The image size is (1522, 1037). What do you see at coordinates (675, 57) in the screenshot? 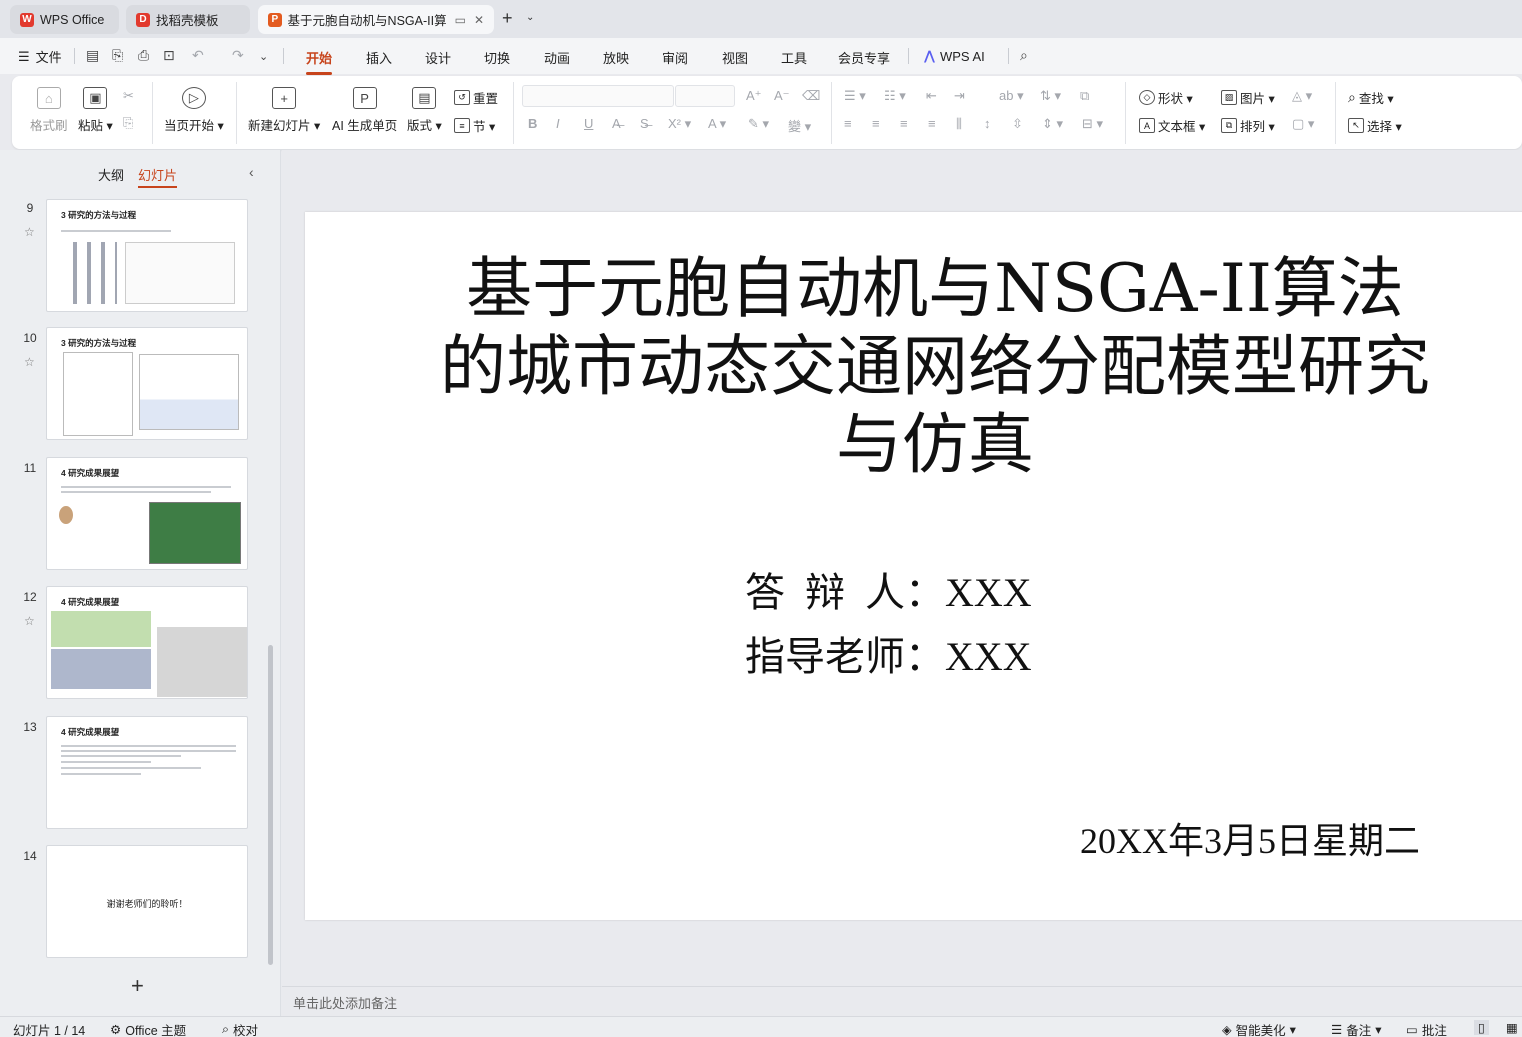
I see `tab-review: 审阅` at bounding box center [675, 57].